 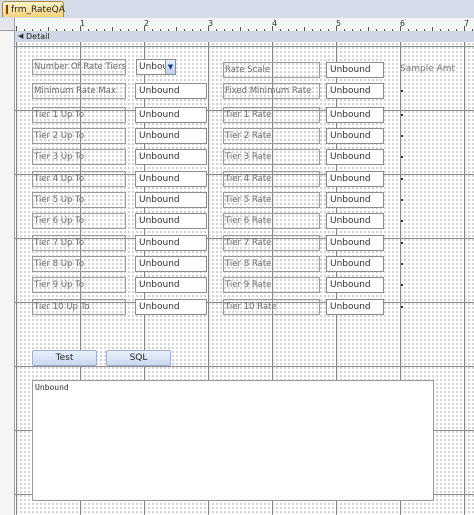 I want to click on tier-5-up-to-label: Tier 5 Up To, so click(x=79, y=200).